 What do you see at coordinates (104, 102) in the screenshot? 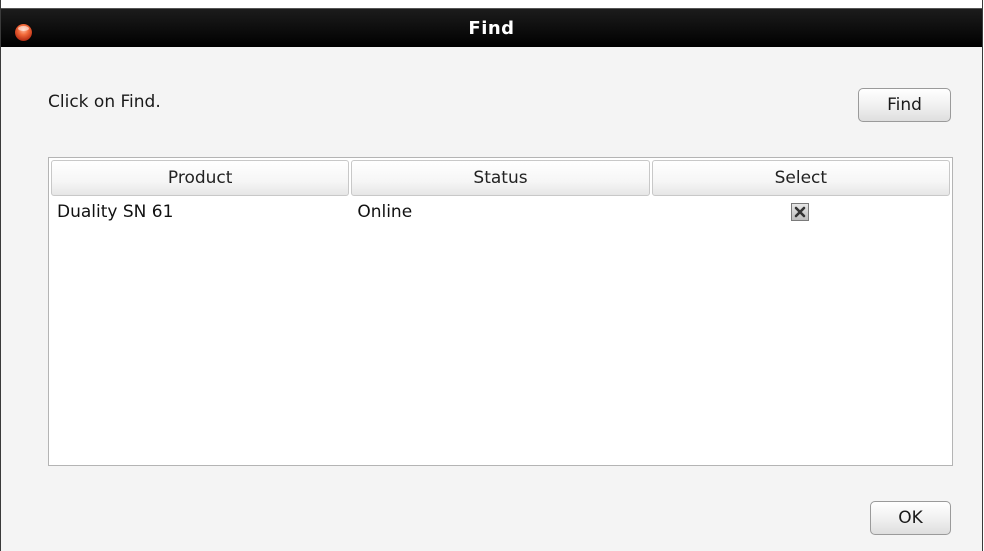
I see `instruction-text: Click on Find.` at bounding box center [104, 102].